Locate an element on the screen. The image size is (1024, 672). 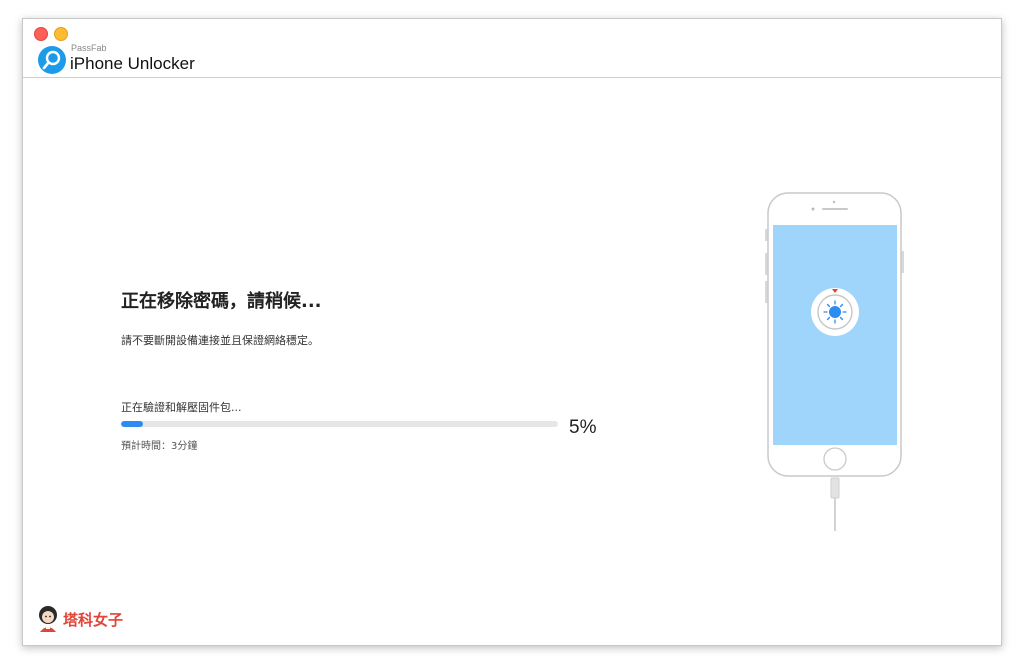
close-icon is located at coordinates (41, 34).